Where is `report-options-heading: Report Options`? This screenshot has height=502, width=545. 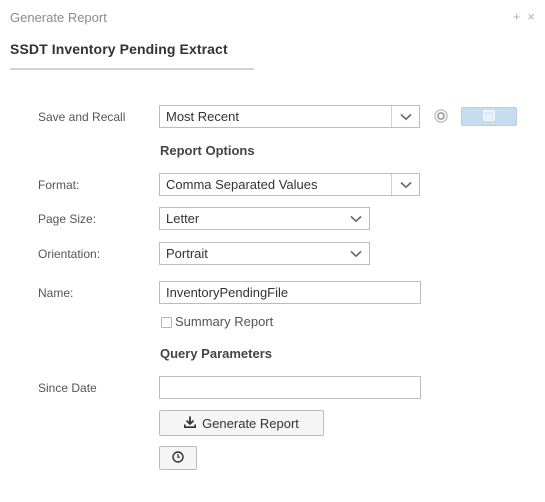 report-options-heading: Report Options is located at coordinates (207, 150).